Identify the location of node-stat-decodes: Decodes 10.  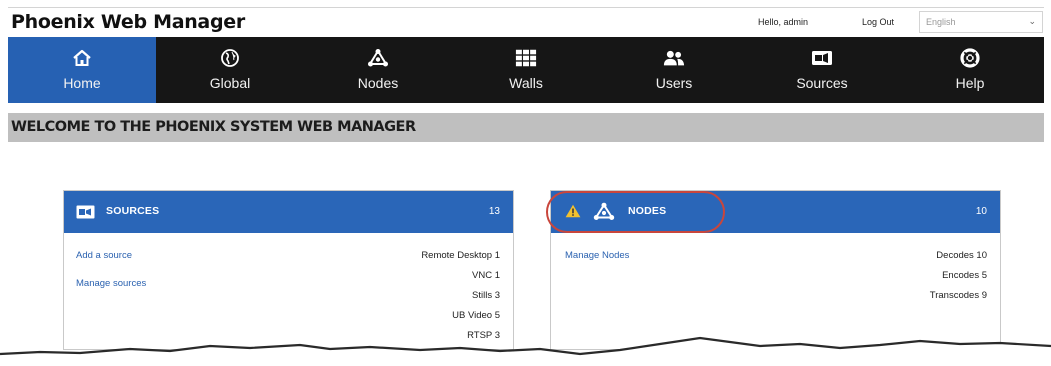
(961, 255).